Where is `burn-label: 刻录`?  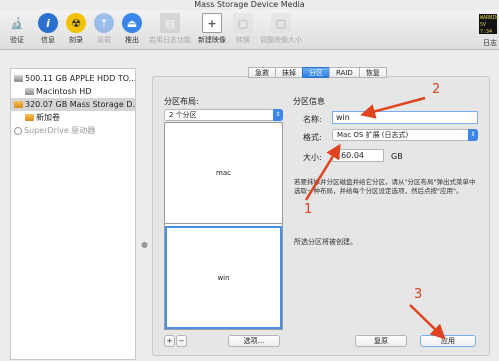
burn-label: 刻录 is located at coordinates (76, 40).